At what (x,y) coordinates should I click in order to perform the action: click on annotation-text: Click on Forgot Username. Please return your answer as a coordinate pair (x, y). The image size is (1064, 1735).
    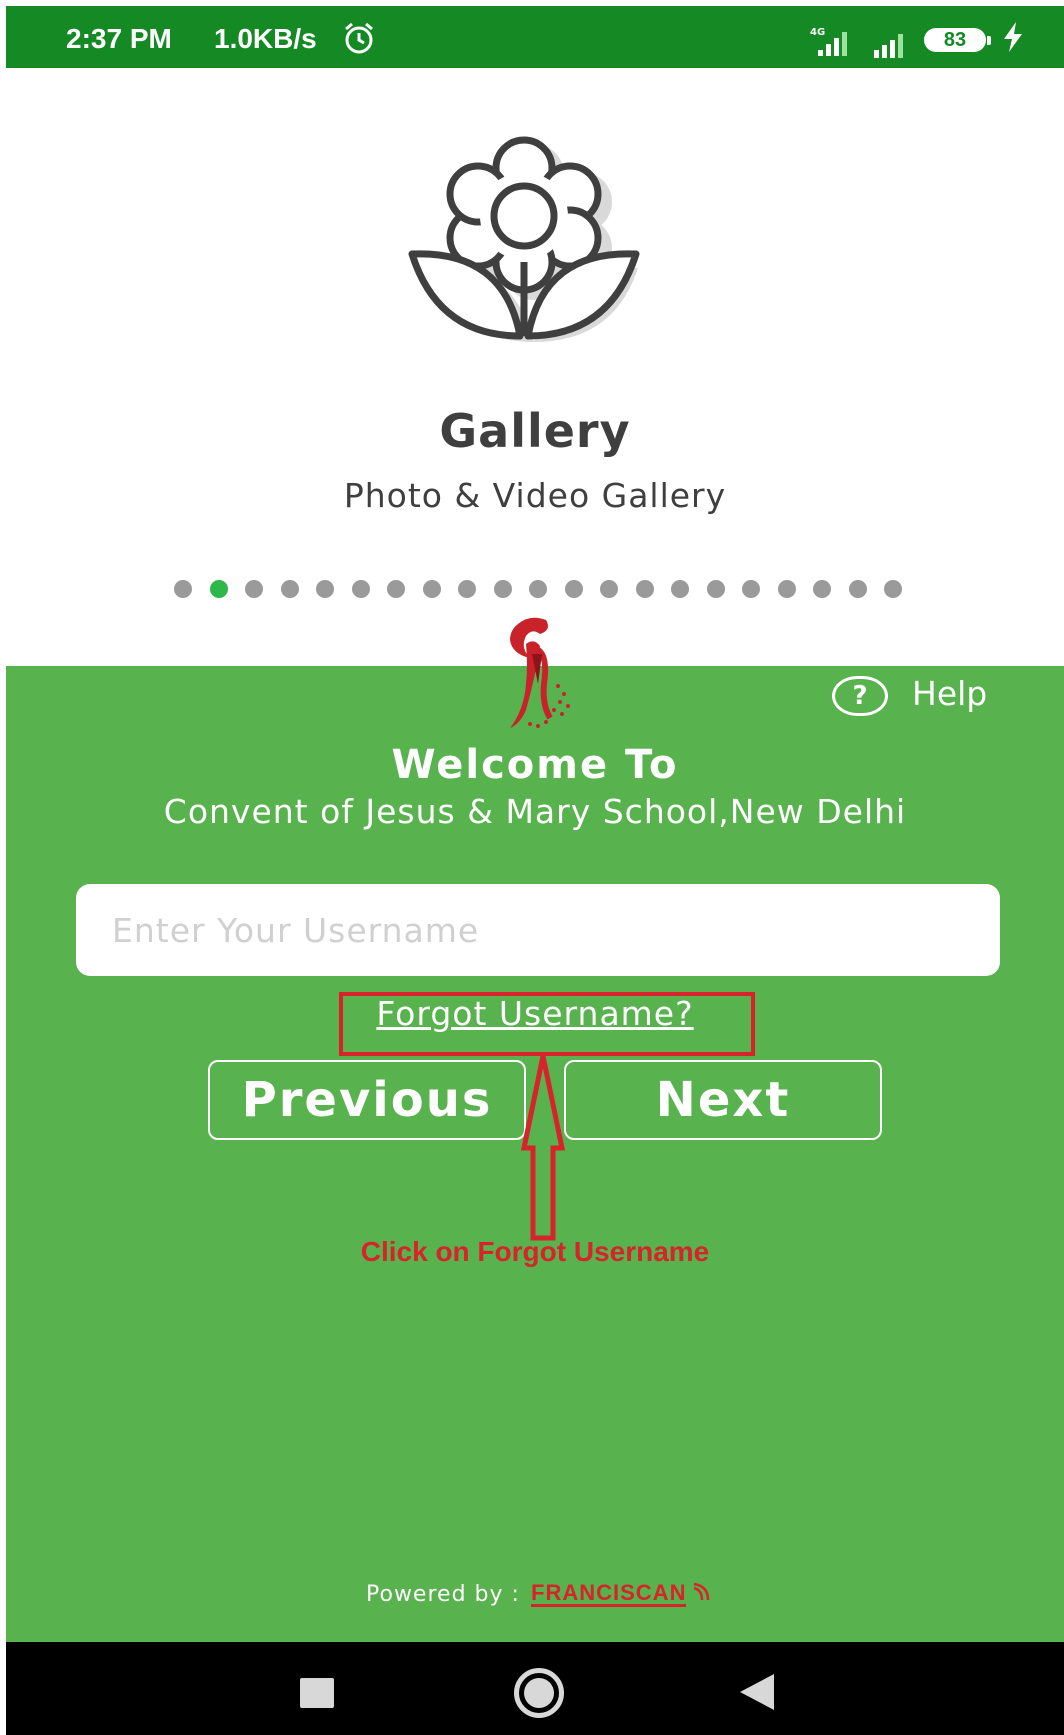
    Looking at the image, I should click on (535, 1251).